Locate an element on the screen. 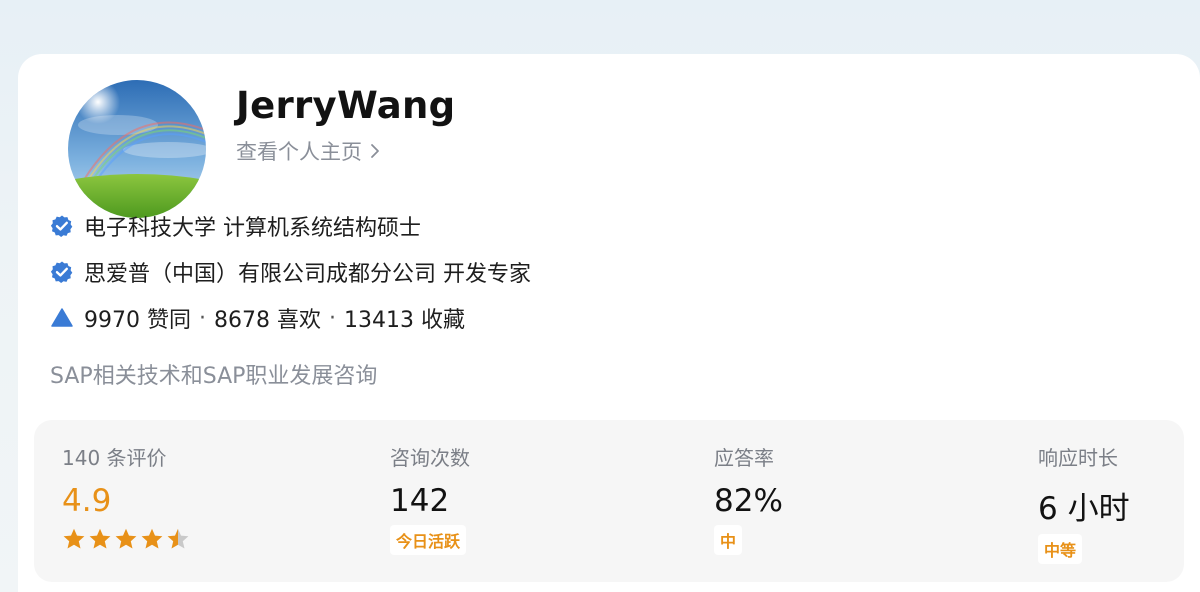 The image size is (1200, 592). avatar-image is located at coordinates (137, 149).